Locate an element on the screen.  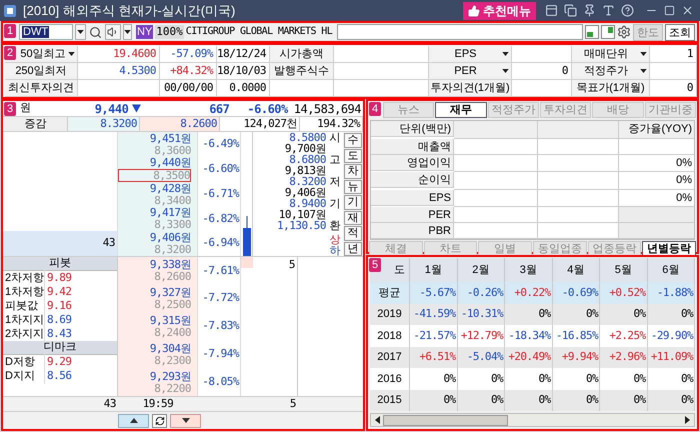
price-krw: 9,327원 is located at coordinates (170, 293).